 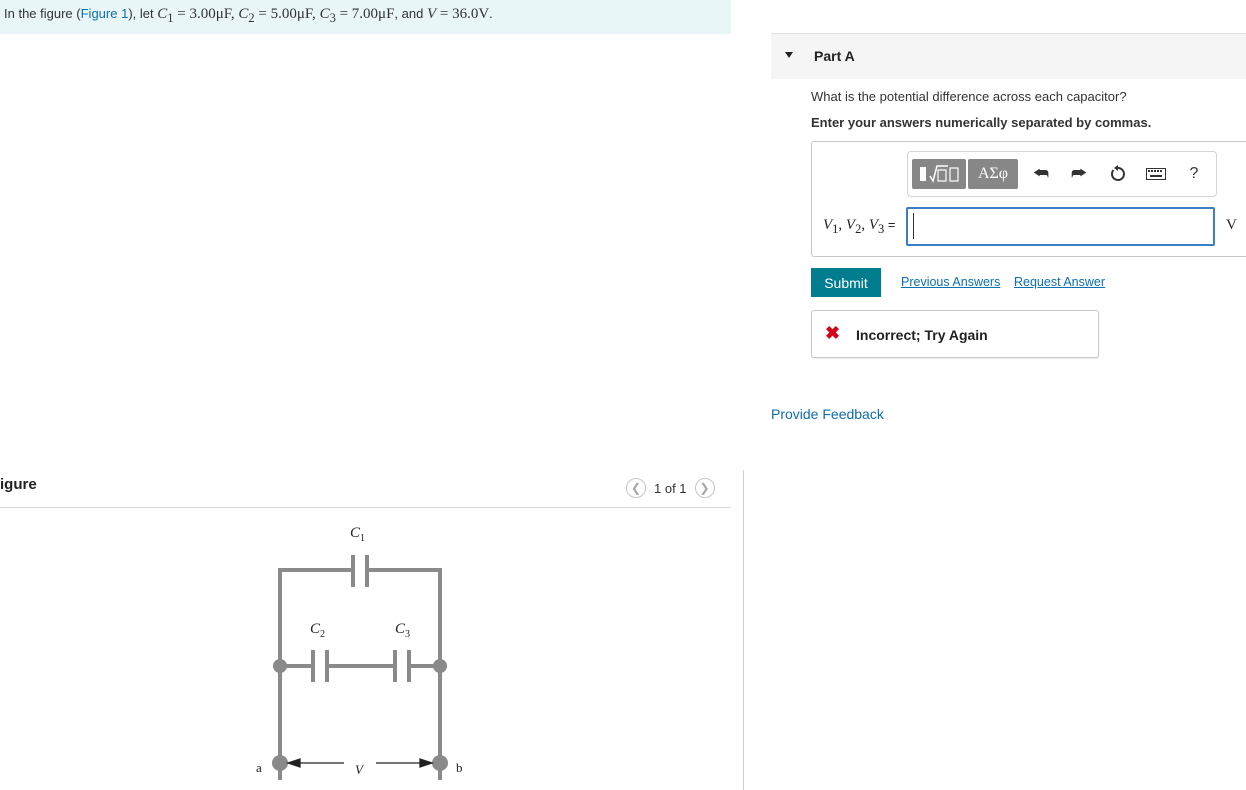 What do you see at coordinates (427, 763) in the screenshot?
I see `v-arrowhead-right` at bounding box center [427, 763].